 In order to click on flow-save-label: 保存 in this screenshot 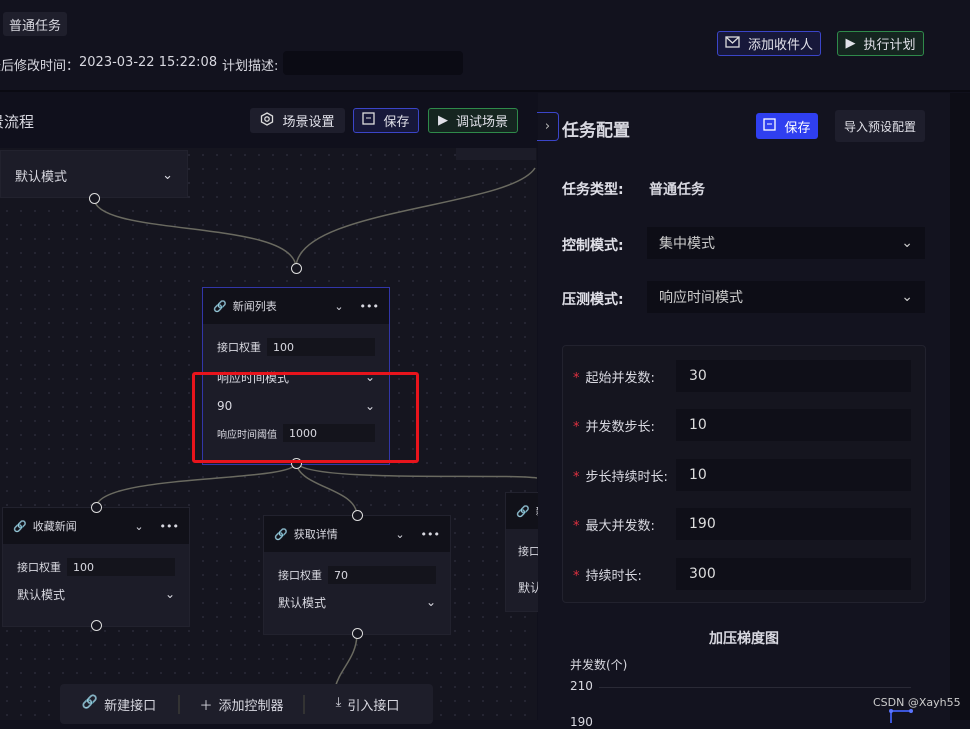, I will do `click(396, 122)`.